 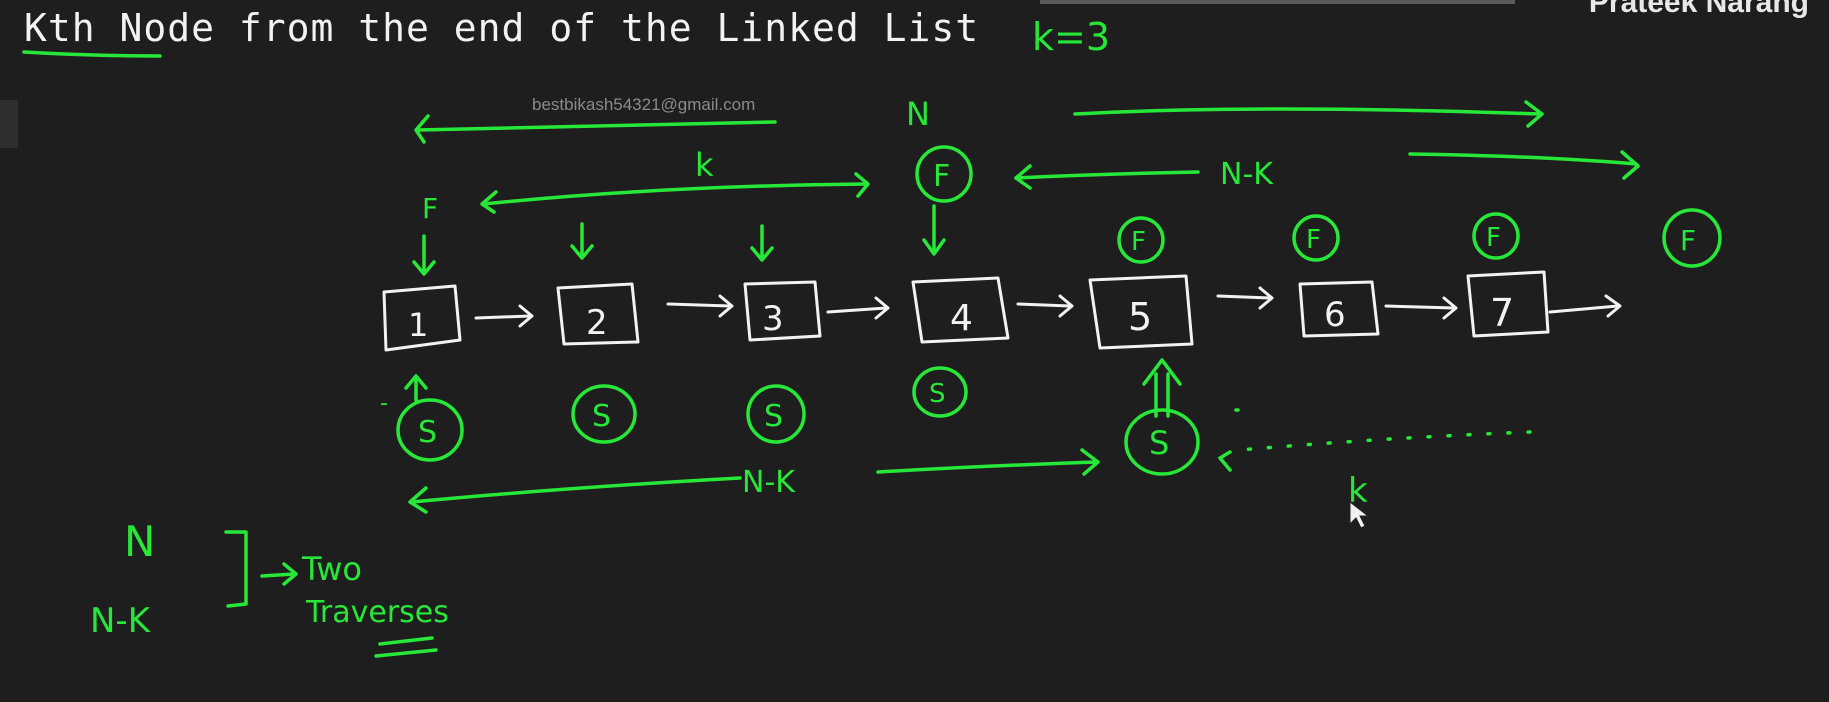 I want to click on down-arrow-node4, so click(x=934, y=230).